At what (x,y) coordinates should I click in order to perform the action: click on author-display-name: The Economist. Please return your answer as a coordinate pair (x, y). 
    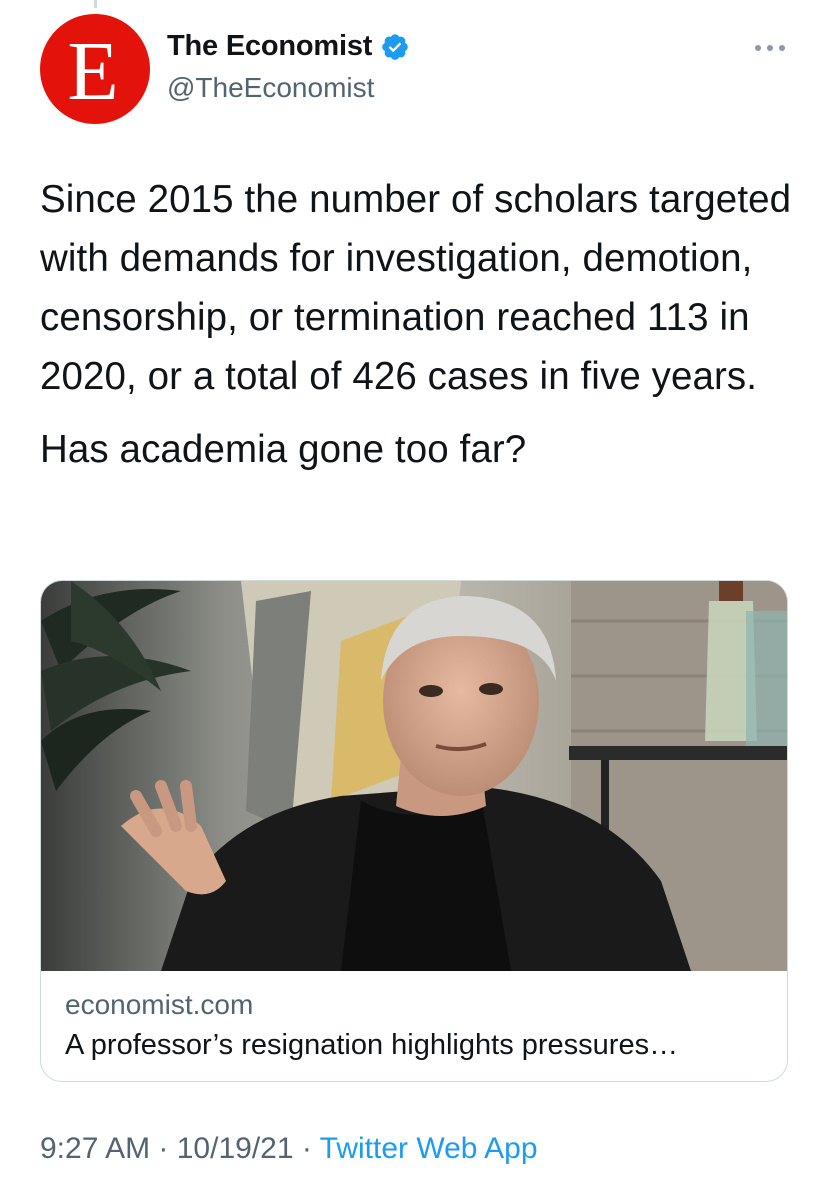
    Looking at the image, I should click on (269, 46).